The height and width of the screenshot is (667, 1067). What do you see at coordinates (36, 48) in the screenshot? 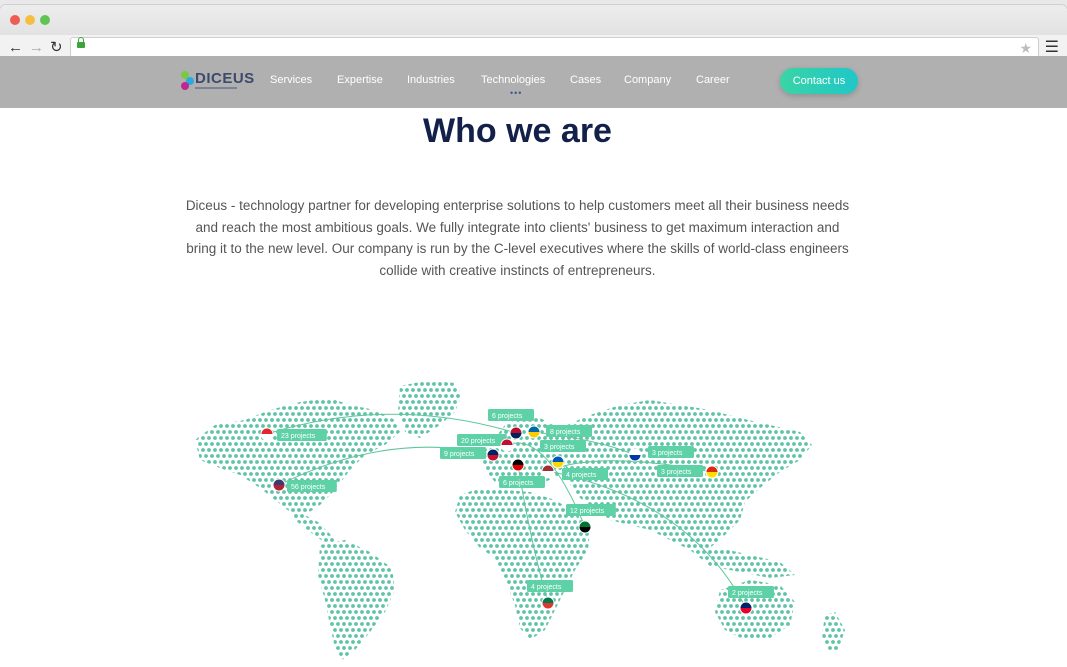
I see `forward-arrow-icon: →` at bounding box center [36, 48].